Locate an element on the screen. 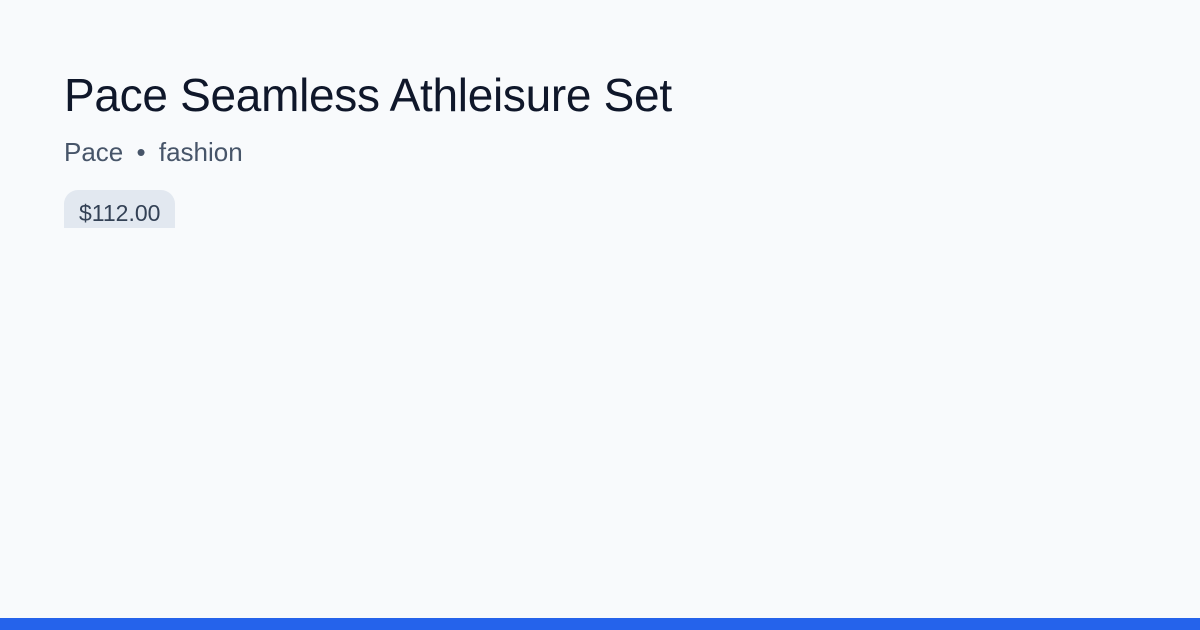 This screenshot has height=630, width=1200. product-meta: Pace • fashion is located at coordinates (600, 152).